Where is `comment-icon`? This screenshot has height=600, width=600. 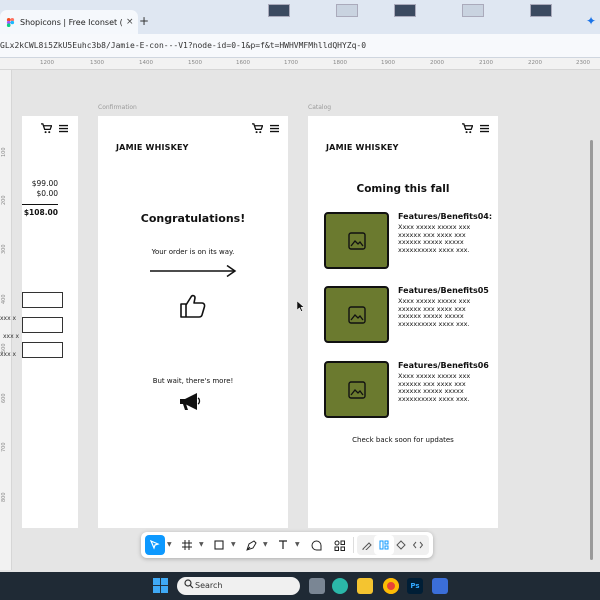 comment-icon is located at coordinates (316, 544).